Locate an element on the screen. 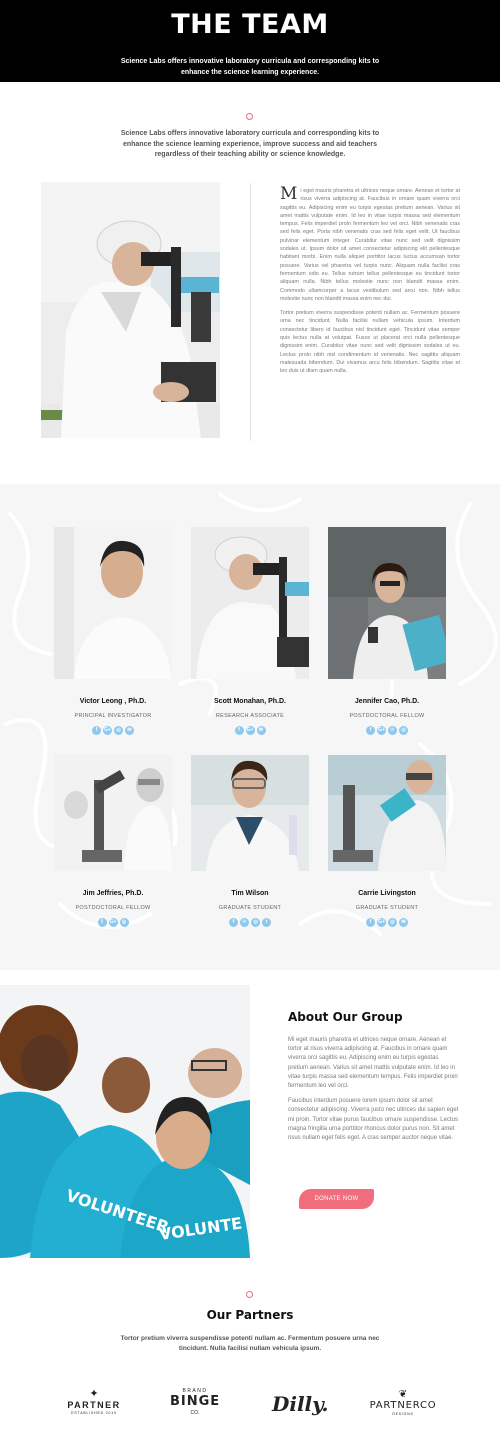 The width and height of the screenshot is (500, 1446). donate-button: DONATE NOW is located at coordinates (336, 1199).